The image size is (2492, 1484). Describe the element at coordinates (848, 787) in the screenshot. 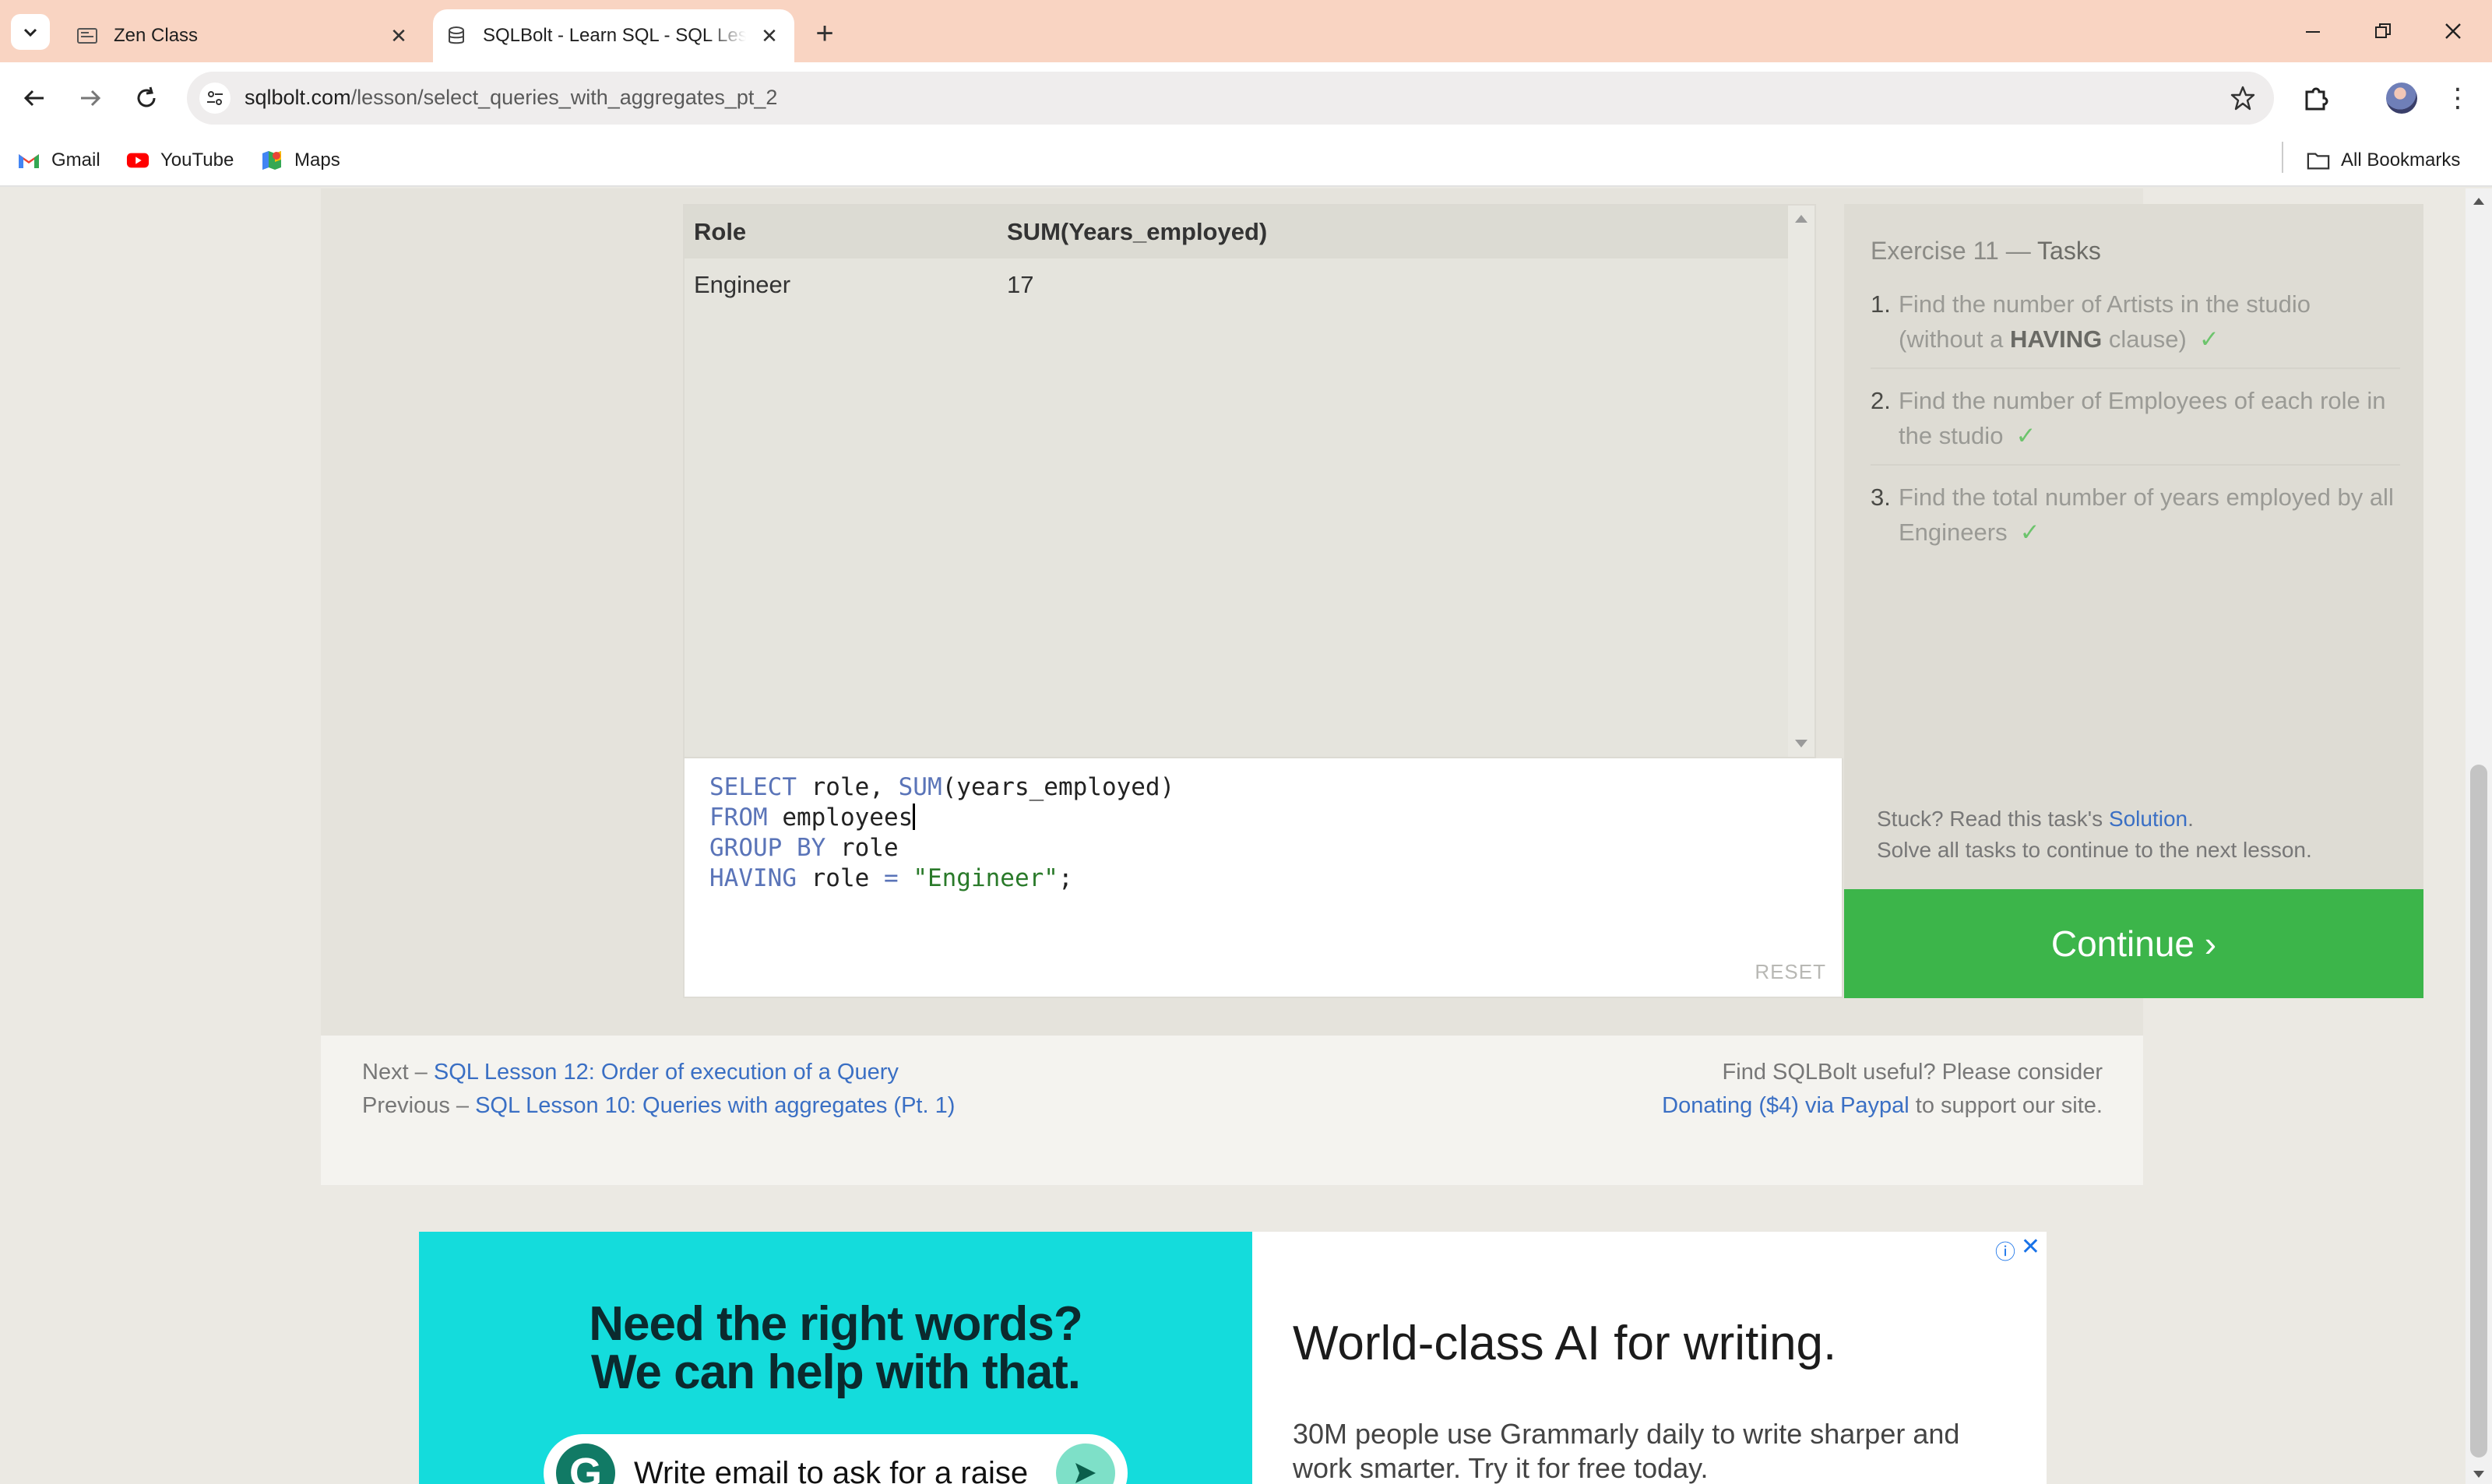

I see `sql-text: role,` at that location.